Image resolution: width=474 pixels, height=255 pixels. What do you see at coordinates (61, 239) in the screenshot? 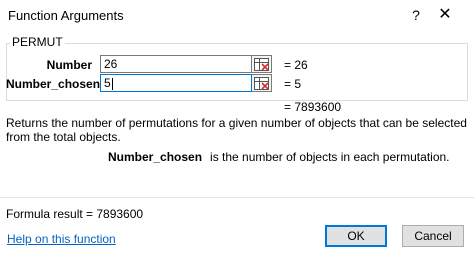
I see `help-link: Help on this function` at bounding box center [61, 239].